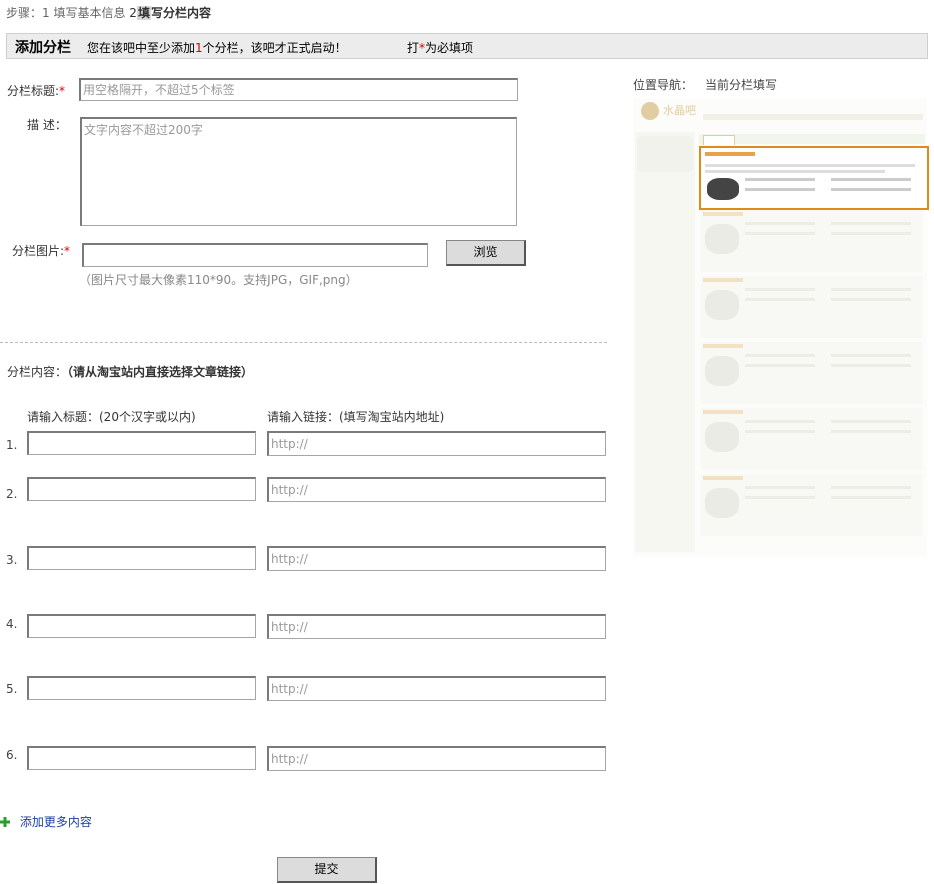  Describe the element at coordinates (298, 171) in the screenshot. I see `description-textarea` at that location.